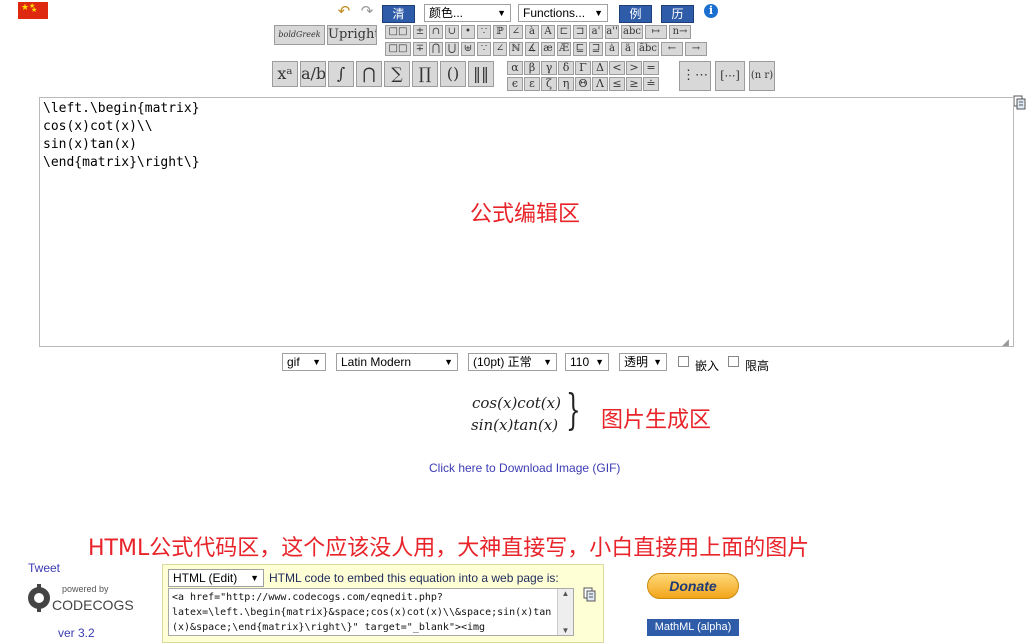  What do you see at coordinates (452, 49) in the screenshot?
I see `symbol-button: ⋃` at bounding box center [452, 49].